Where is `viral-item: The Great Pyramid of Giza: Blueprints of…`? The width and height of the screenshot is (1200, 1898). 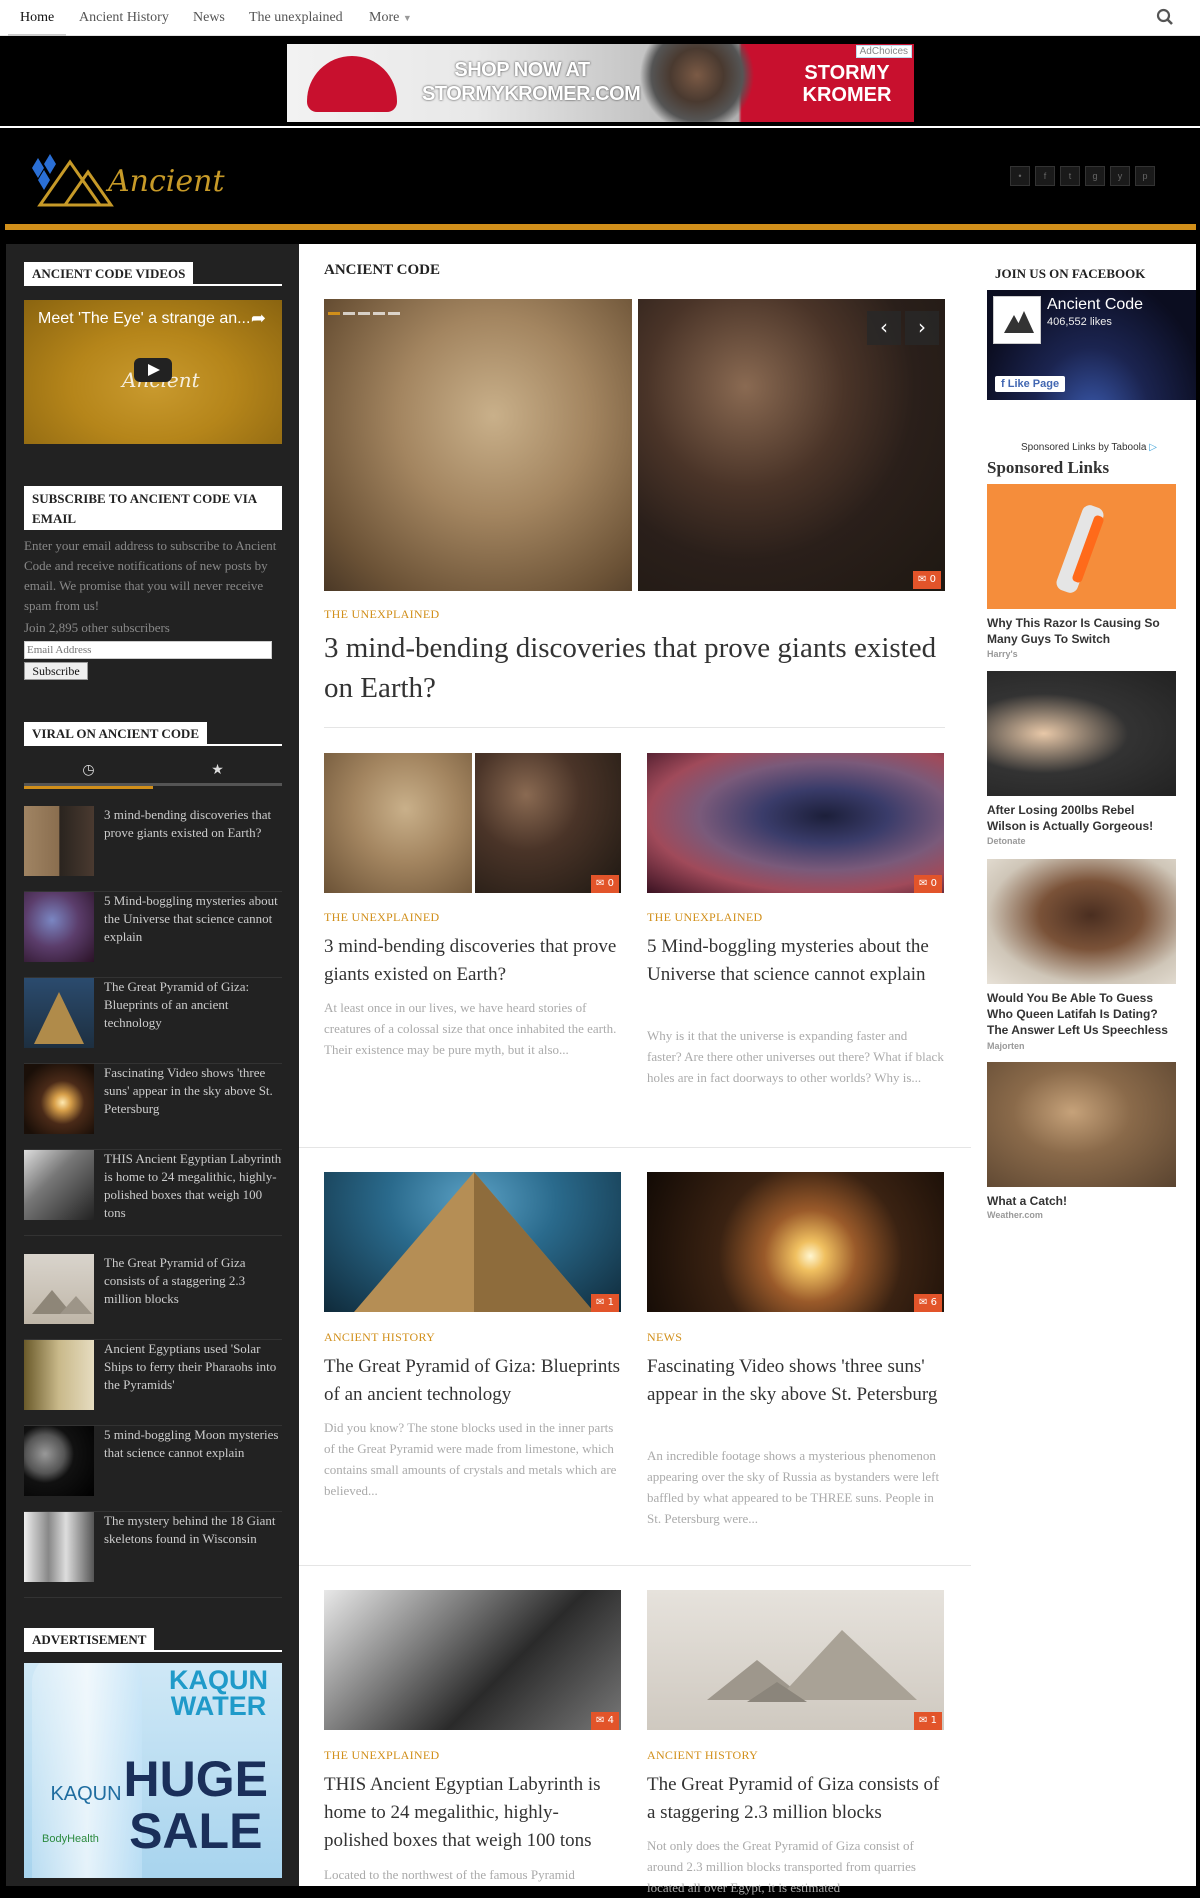 viral-item: The Great Pyramid of Giza: Blueprints of… is located at coordinates (153, 1021).